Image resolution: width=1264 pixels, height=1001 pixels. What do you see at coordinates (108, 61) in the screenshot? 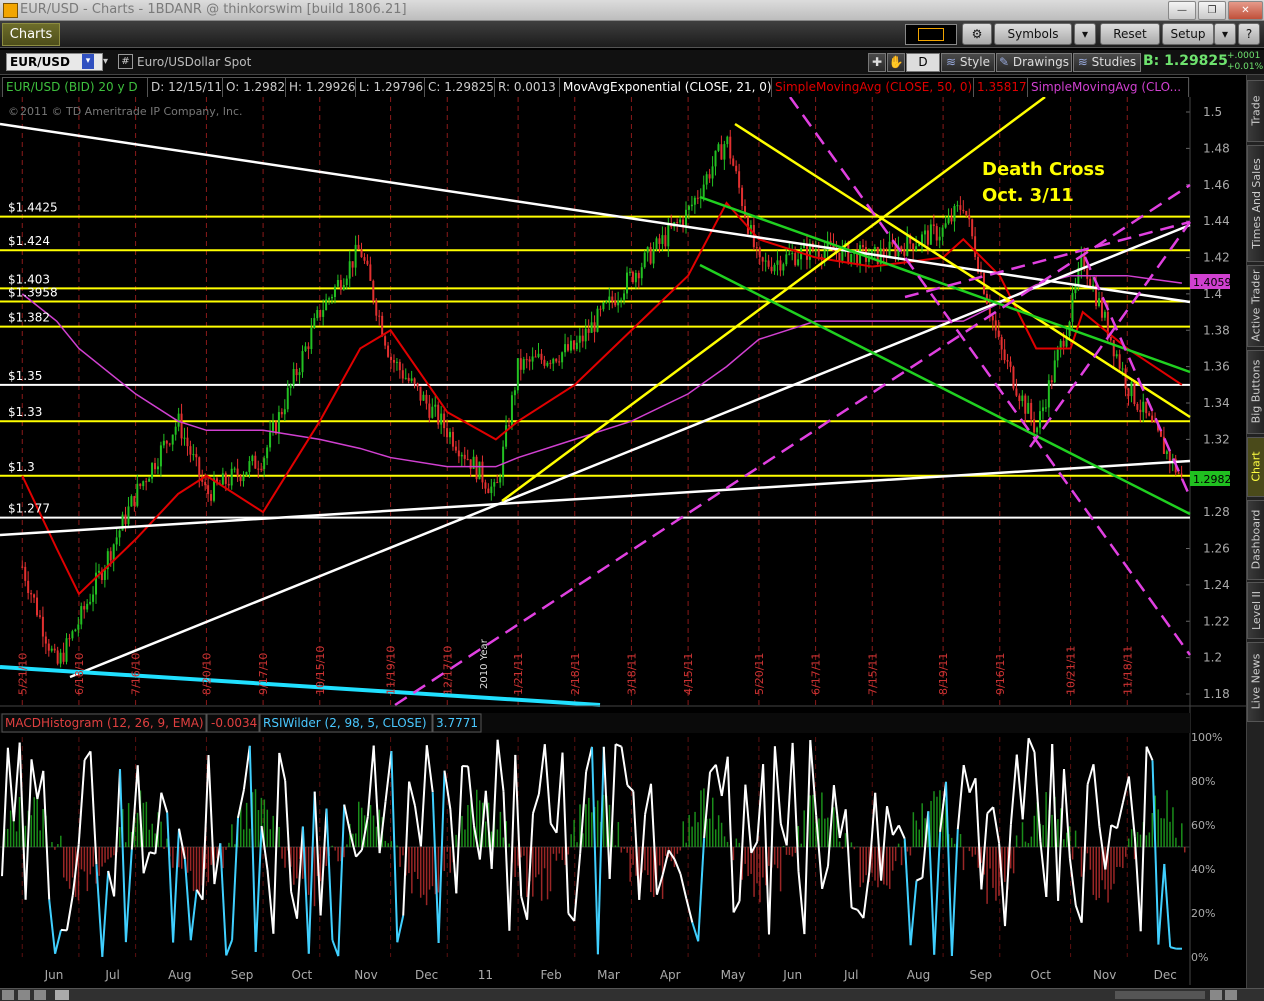
I see `symbol-link-icon: ▾` at bounding box center [108, 61].